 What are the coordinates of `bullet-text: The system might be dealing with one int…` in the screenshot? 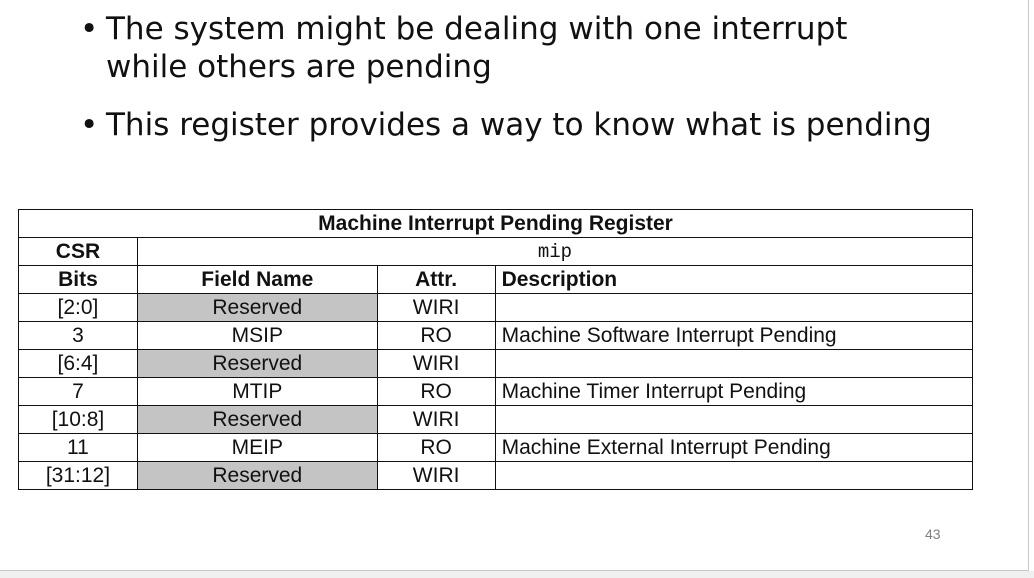 It's located at (477, 48).